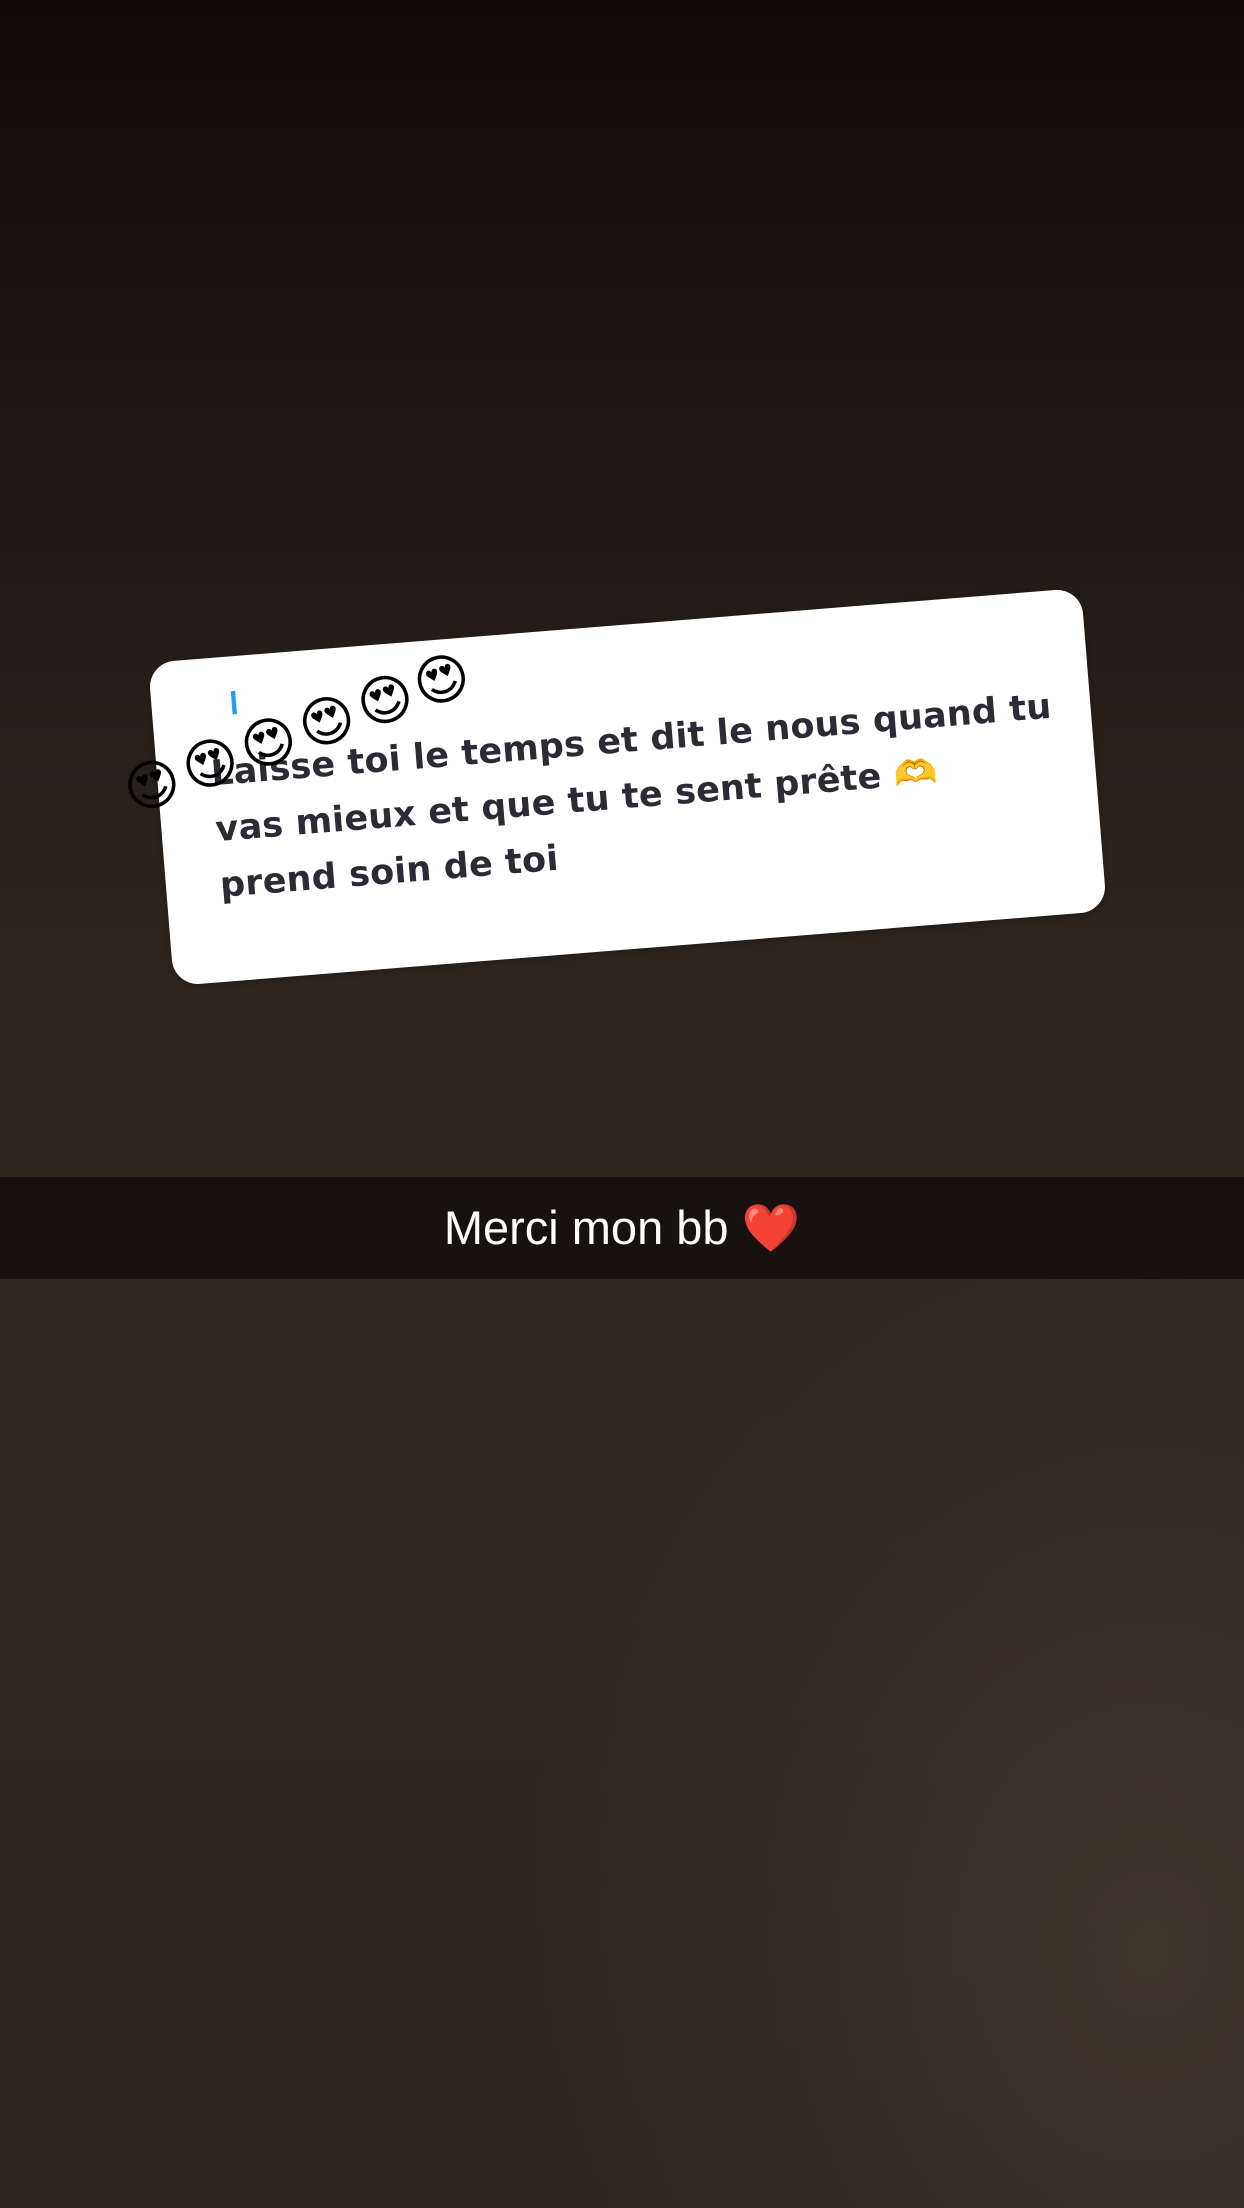 The width and height of the screenshot is (1244, 2208). I want to click on reply-author-name: l, so click(234, 703).